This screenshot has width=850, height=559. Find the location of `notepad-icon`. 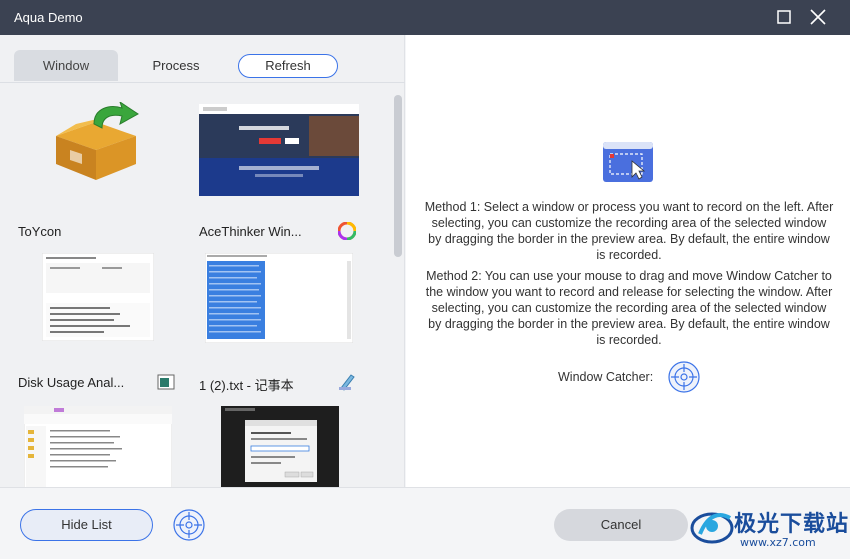

notepad-icon is located at coordinates (347, 382).